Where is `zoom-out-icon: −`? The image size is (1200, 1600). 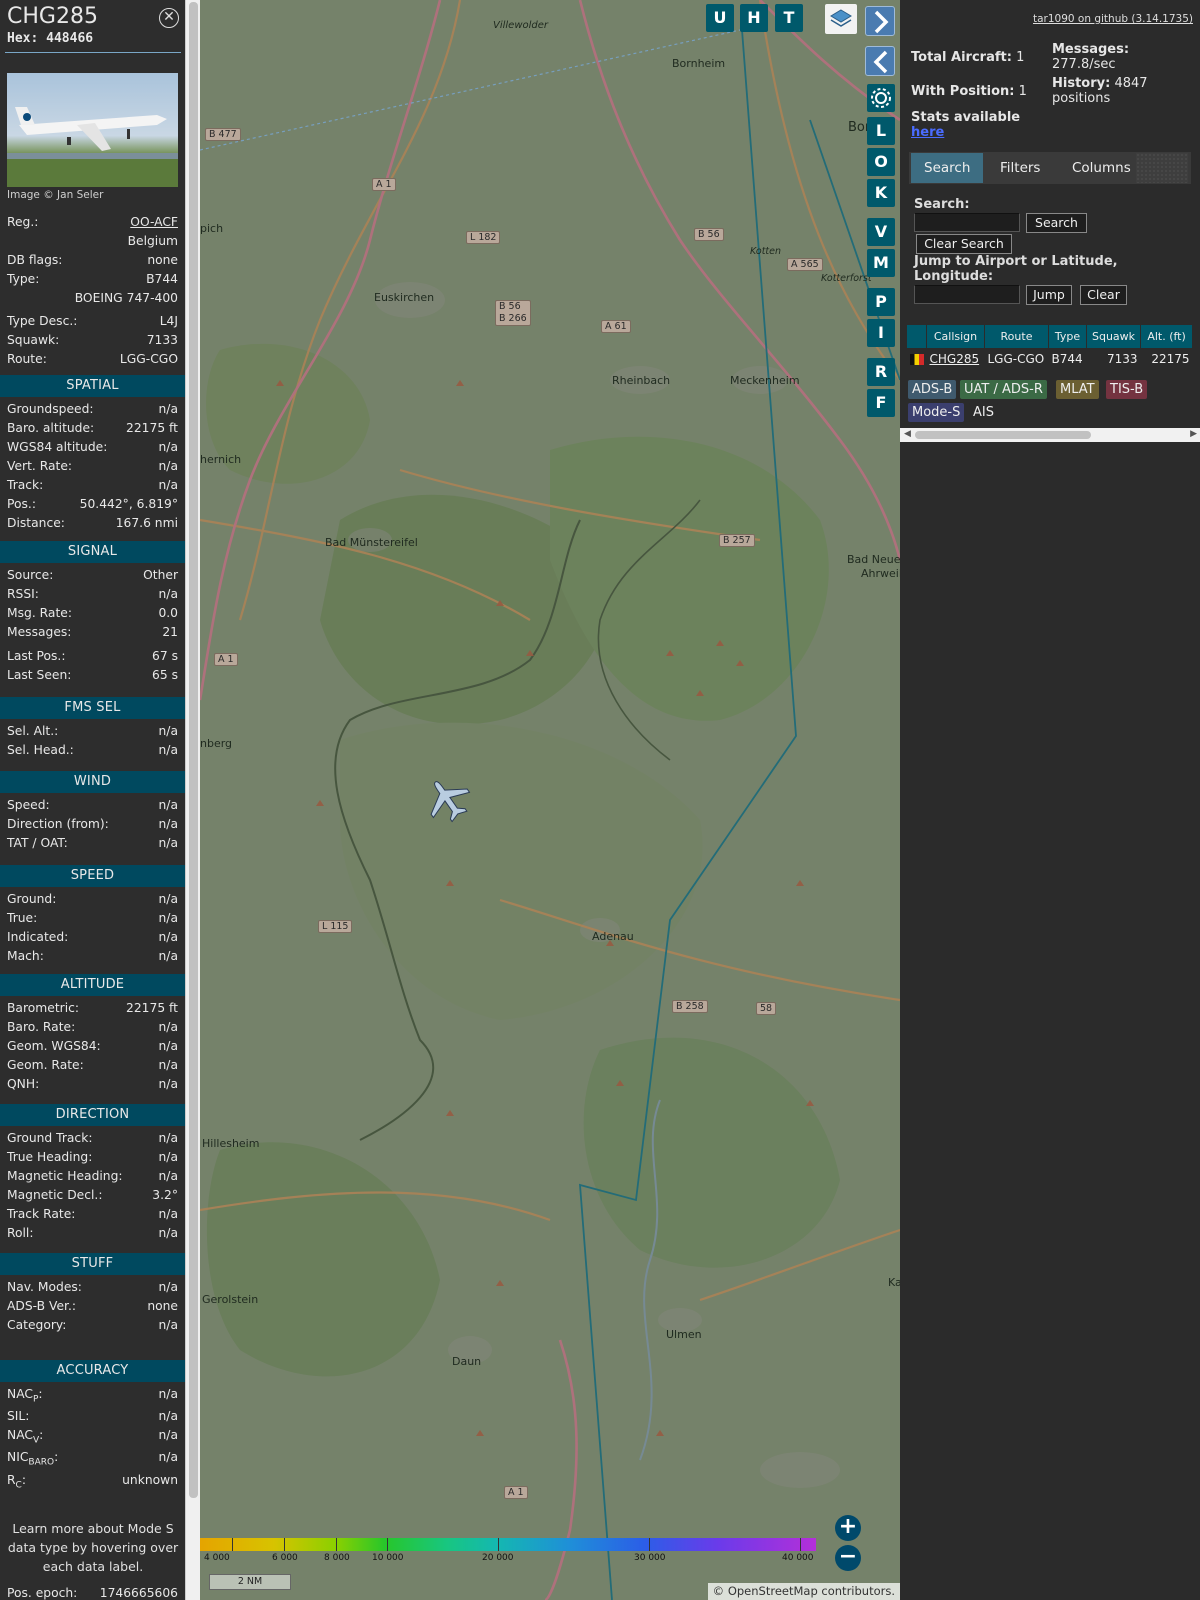 zoom-out-icon: − is located at coordinates (848, 1558).